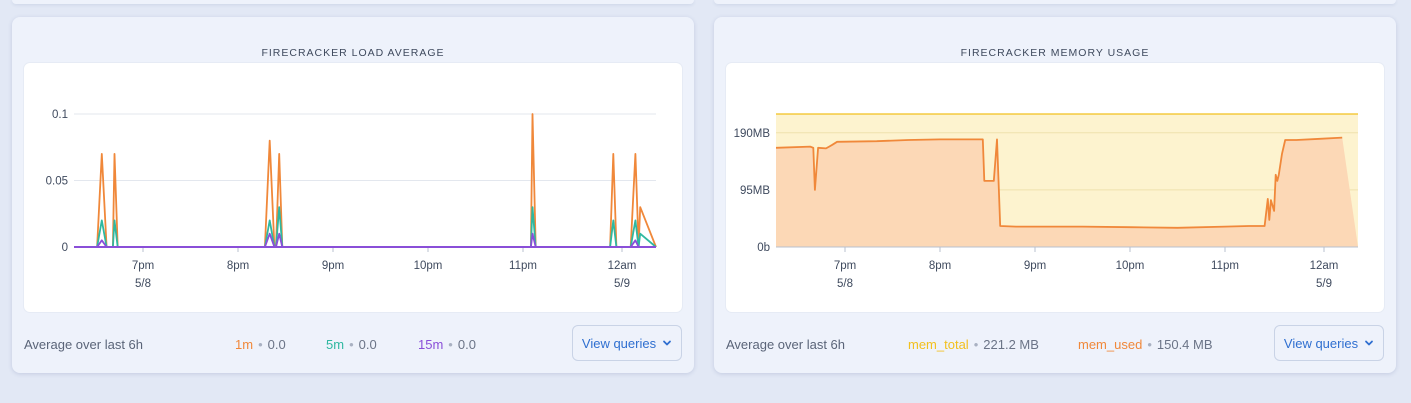 The height and width of the screenshot is (403, 1411). What do you see at coordinates (244, 344) in the screenshot?
I see `legend-name: 1m` at bounding box center [244, 344].